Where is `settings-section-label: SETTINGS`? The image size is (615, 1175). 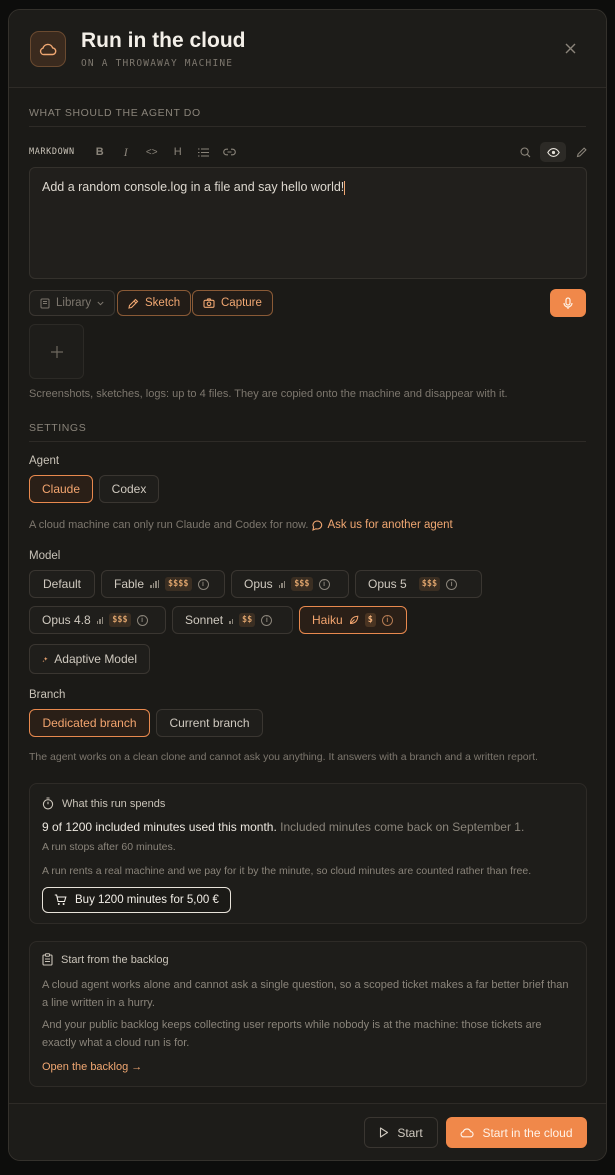
settings-section-label: SETTINGS is located at coordinates (58, 428).